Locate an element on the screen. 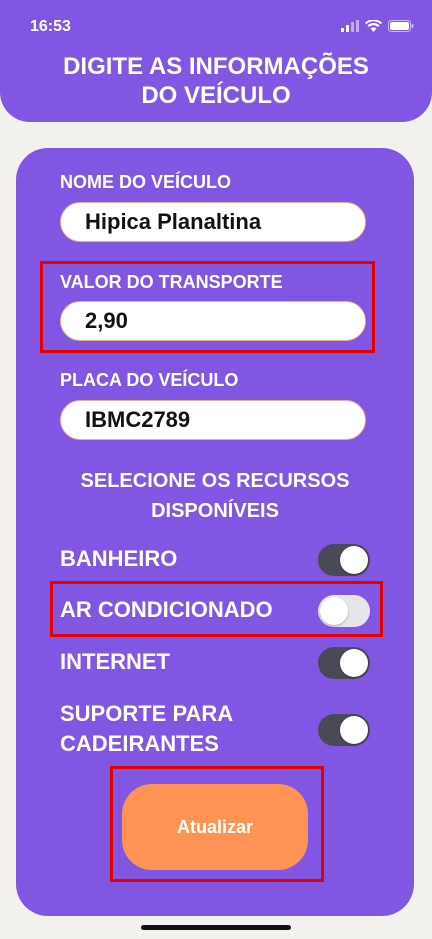  status-icons is located at coordinates (377, 26).